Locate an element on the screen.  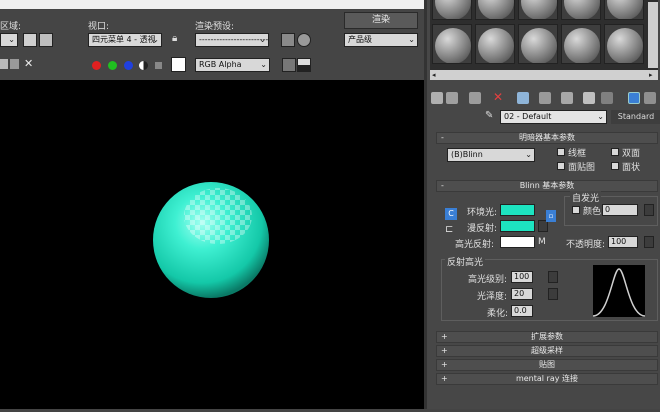
viewport-label: 视口: is located at coordinates (99, 27).